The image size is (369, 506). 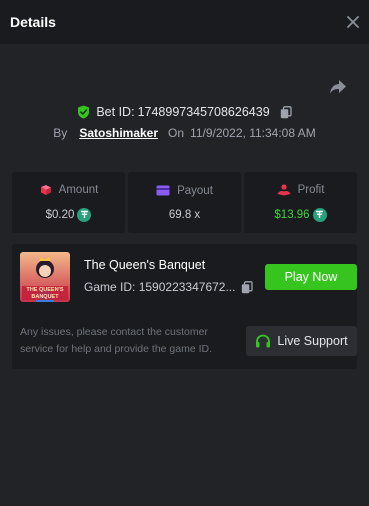 I want to click on share-icon, so click(x=338, y=87).